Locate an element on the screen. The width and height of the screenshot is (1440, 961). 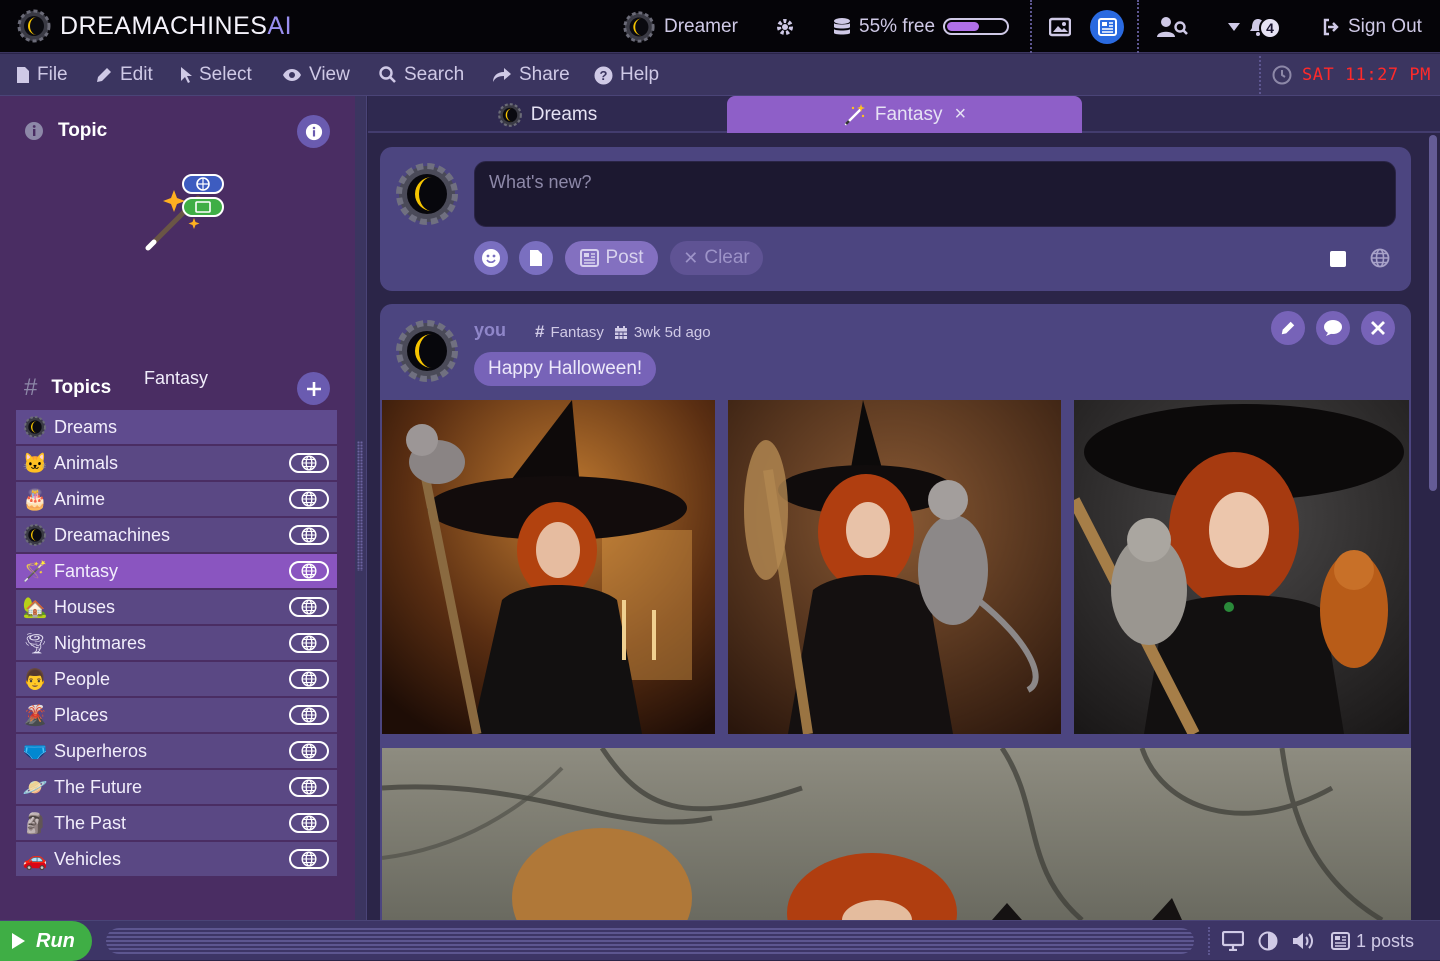
contrast-icon is located at coordinates (1268, 941).